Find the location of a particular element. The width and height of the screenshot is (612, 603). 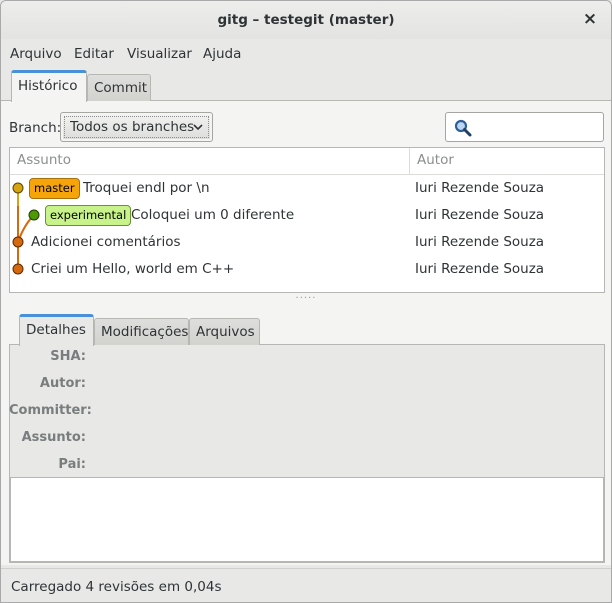

tab-commit: Commit is located at coordinates (119, 87).